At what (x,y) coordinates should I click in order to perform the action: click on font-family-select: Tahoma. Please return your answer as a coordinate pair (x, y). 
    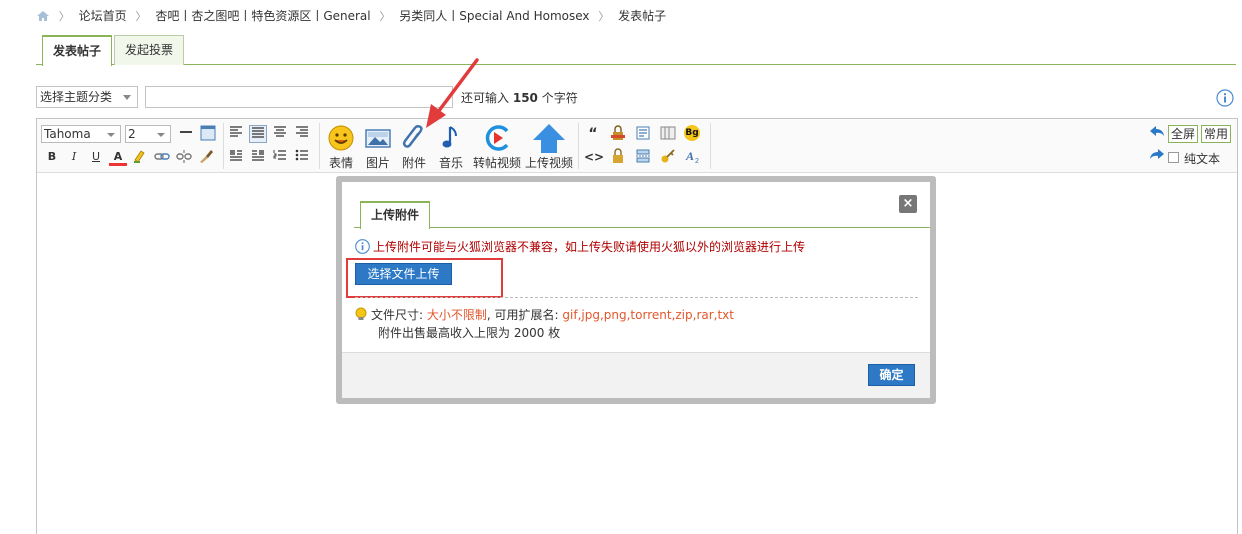
    Looking at the image, I should click on (81, 134).